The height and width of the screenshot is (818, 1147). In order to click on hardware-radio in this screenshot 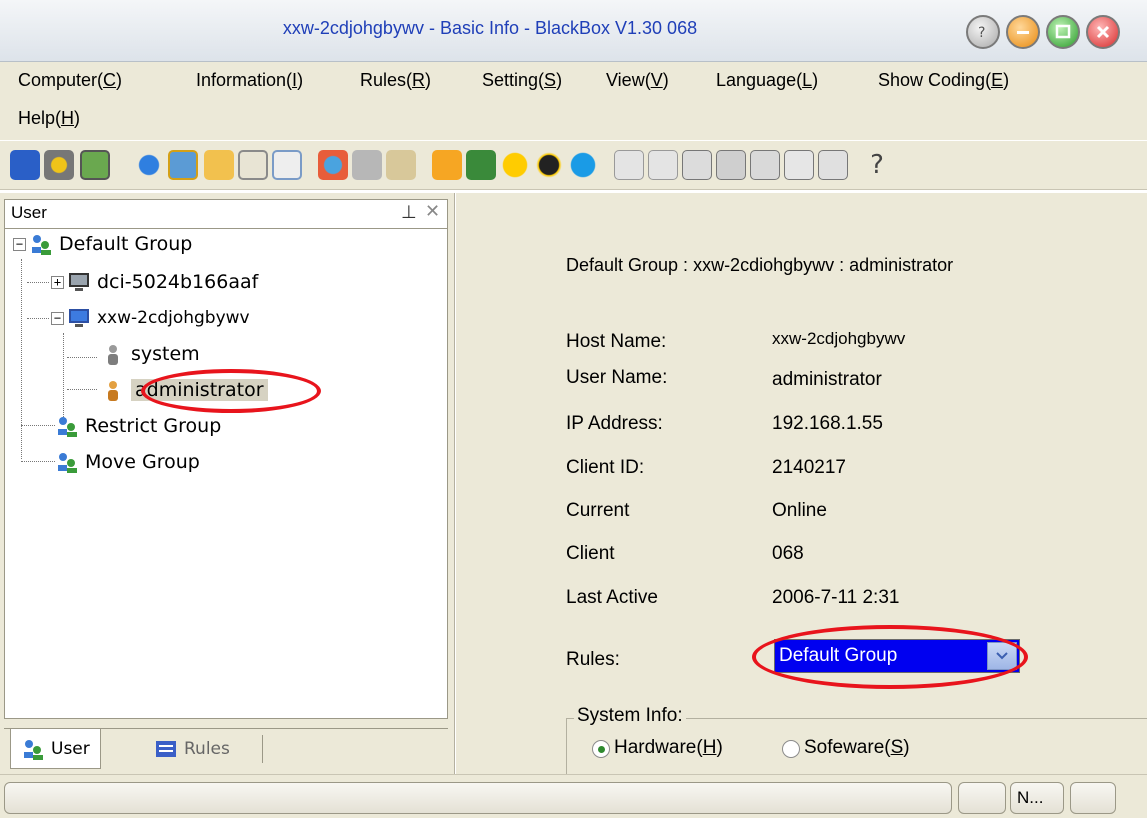, I will do `click(601, 749)`.